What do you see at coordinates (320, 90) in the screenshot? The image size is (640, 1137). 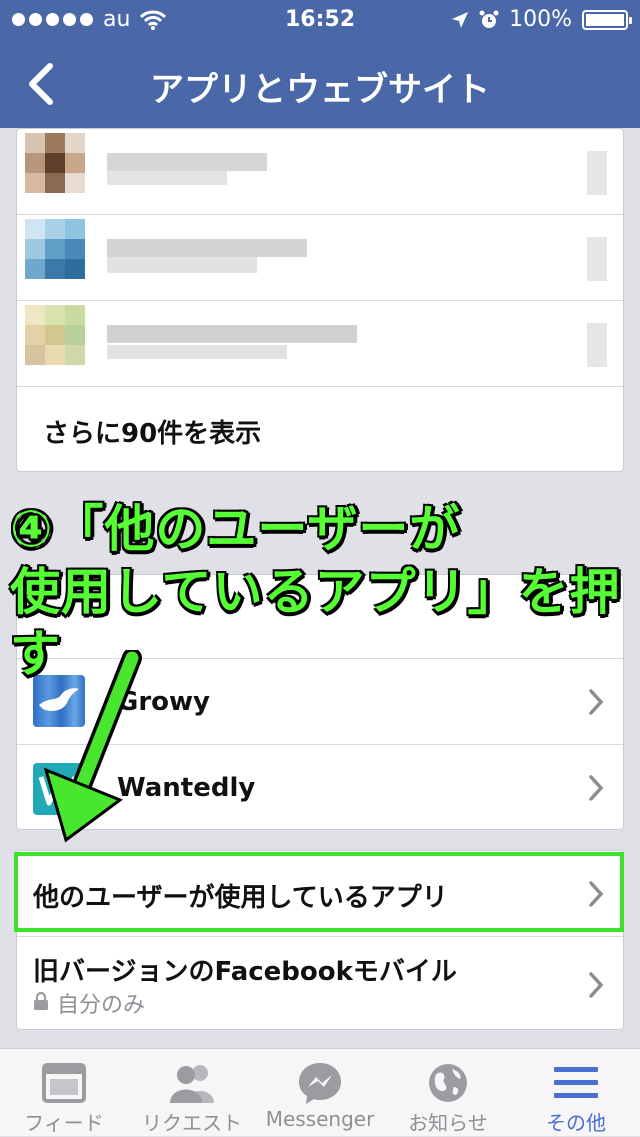 I see `page-title: アプリとウェブサイト` at bounding box center [320, 90].